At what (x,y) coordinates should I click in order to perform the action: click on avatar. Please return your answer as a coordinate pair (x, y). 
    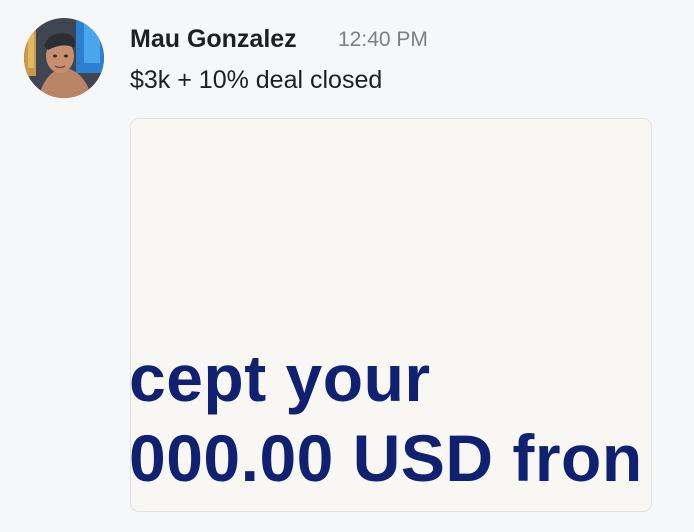
    Looking at the image, I should click on (64, 58).